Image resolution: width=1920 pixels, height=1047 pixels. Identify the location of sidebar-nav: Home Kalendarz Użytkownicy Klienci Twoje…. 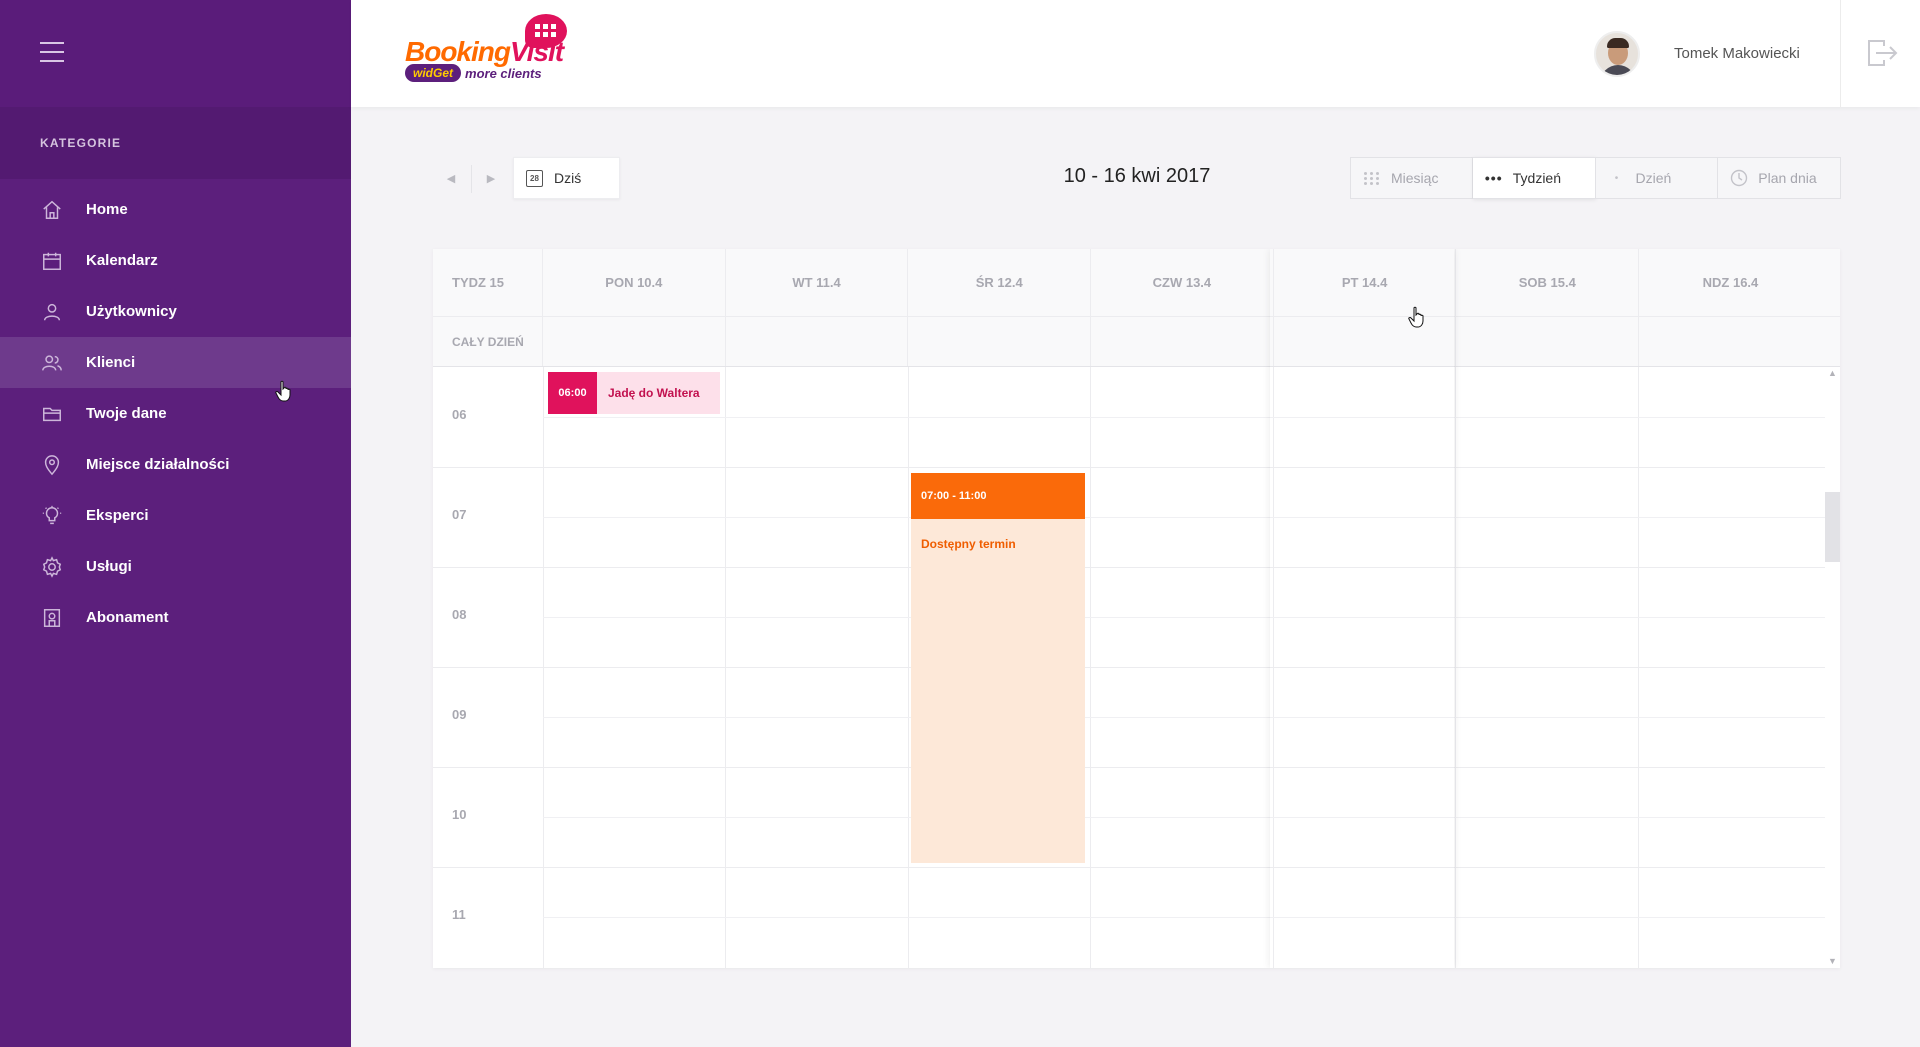
(175, 411).